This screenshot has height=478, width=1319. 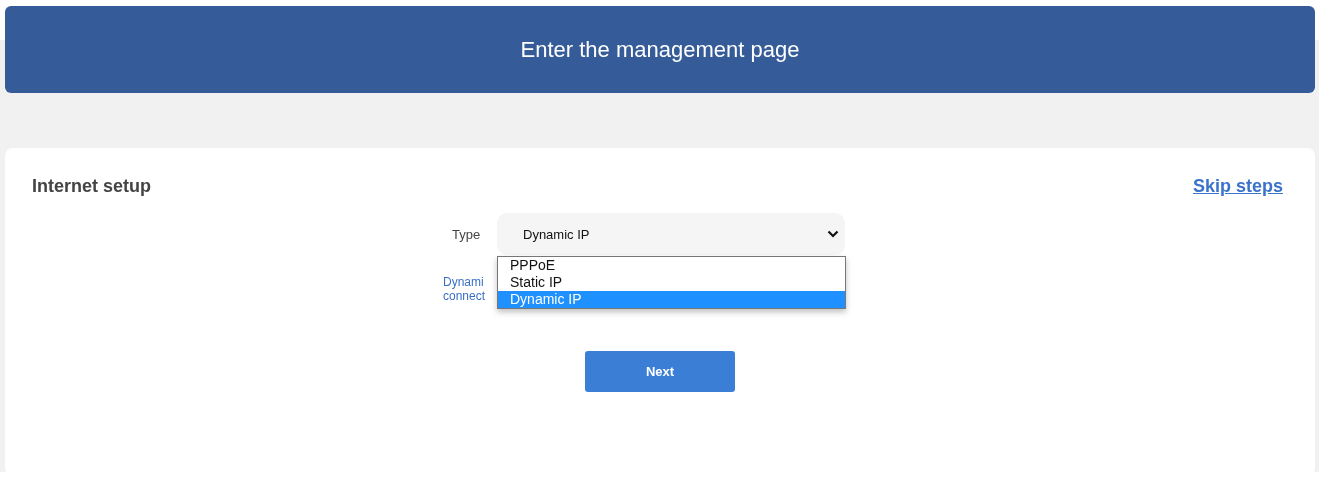 What do you see at coordinates (660, 371) in the screenshot?
I see `next-button: Next` at bounding box center [660, 371].